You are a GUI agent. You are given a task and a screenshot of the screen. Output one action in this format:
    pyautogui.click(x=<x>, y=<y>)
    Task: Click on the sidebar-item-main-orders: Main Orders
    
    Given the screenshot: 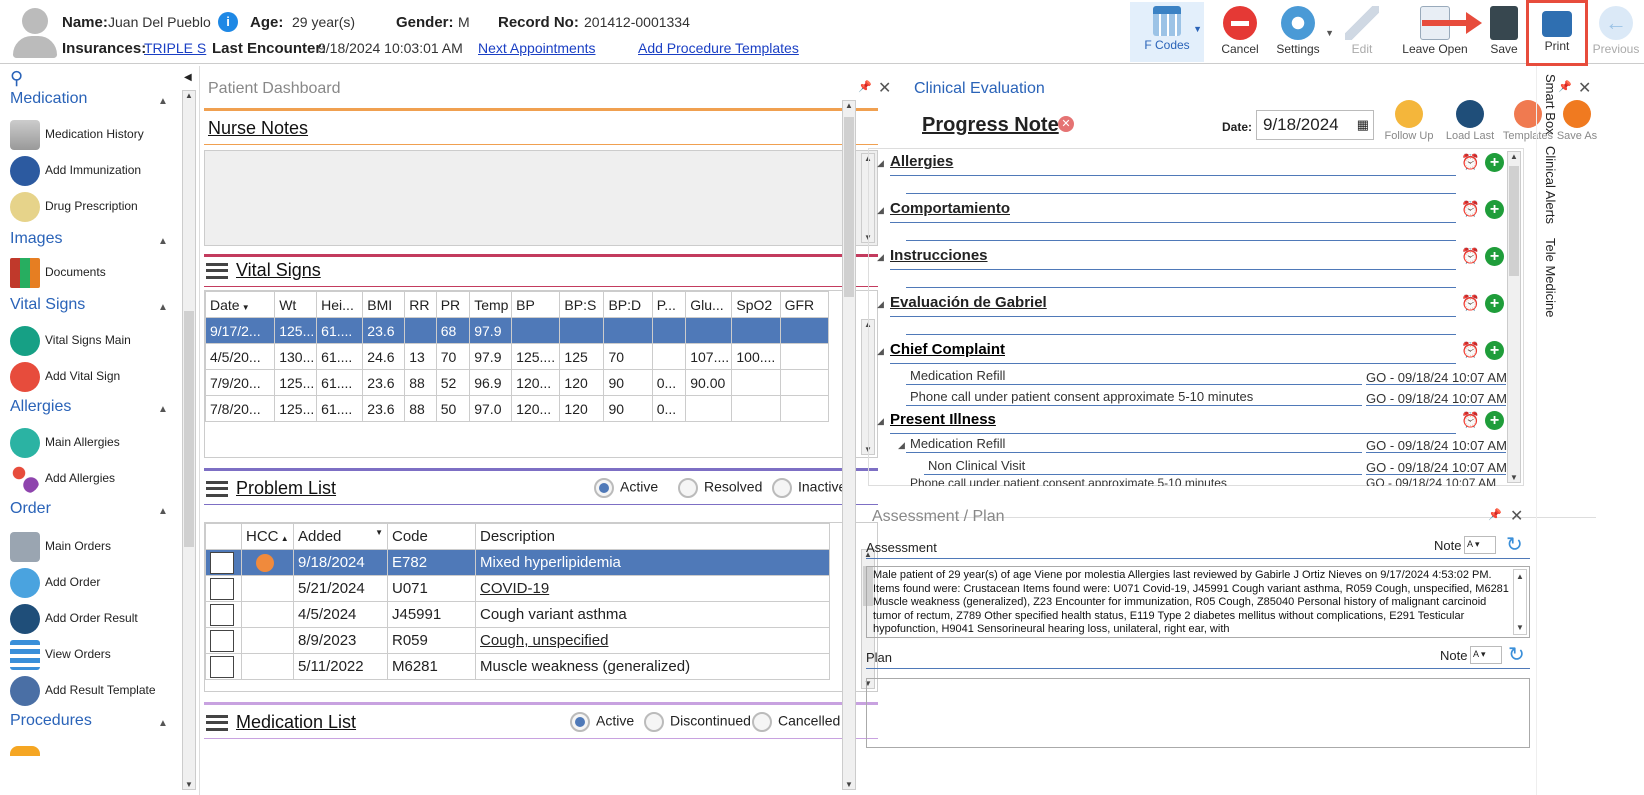 What is the action you would take?
    pyautogui.click(x=92, y=547)
    